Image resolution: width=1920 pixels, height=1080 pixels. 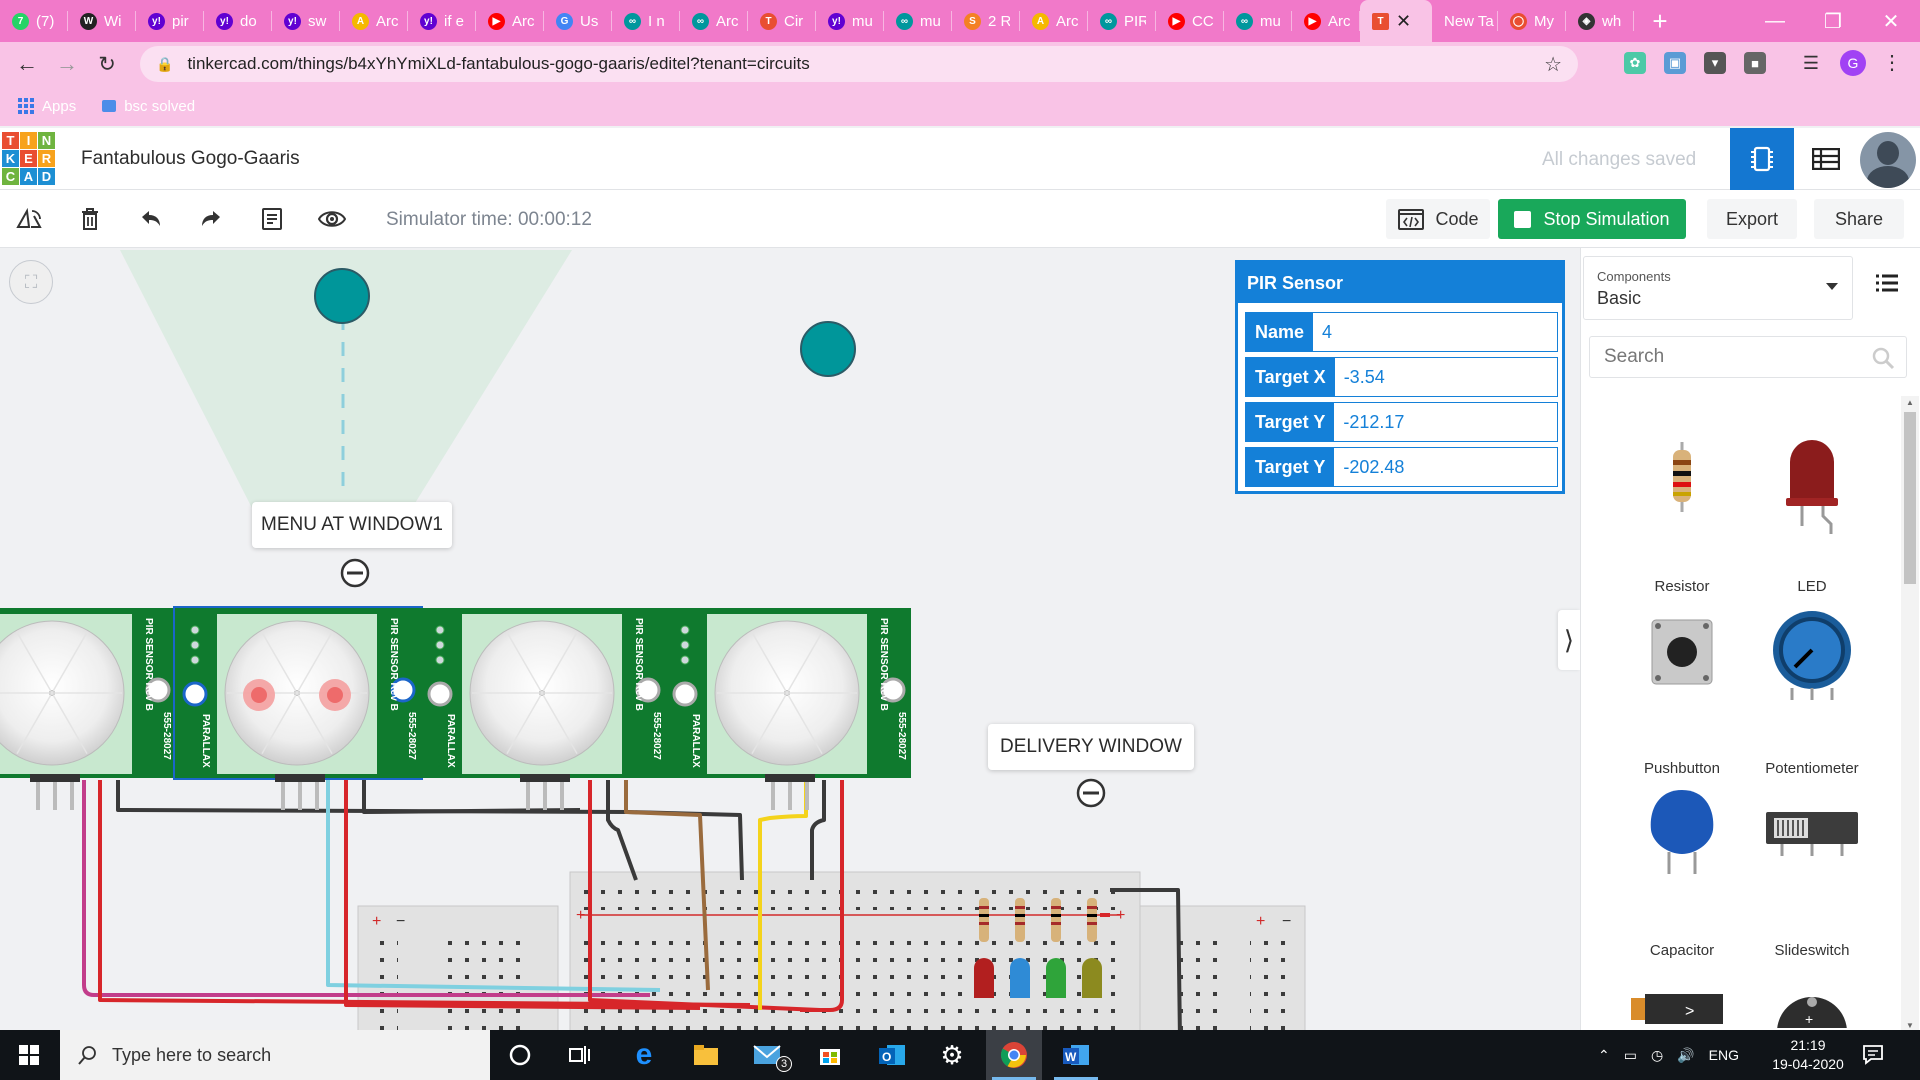 What do you see at coordinates (1446, 377) in the screenshot?
I see `inspector-value: -3.54` at bounding box center [1446, 377].